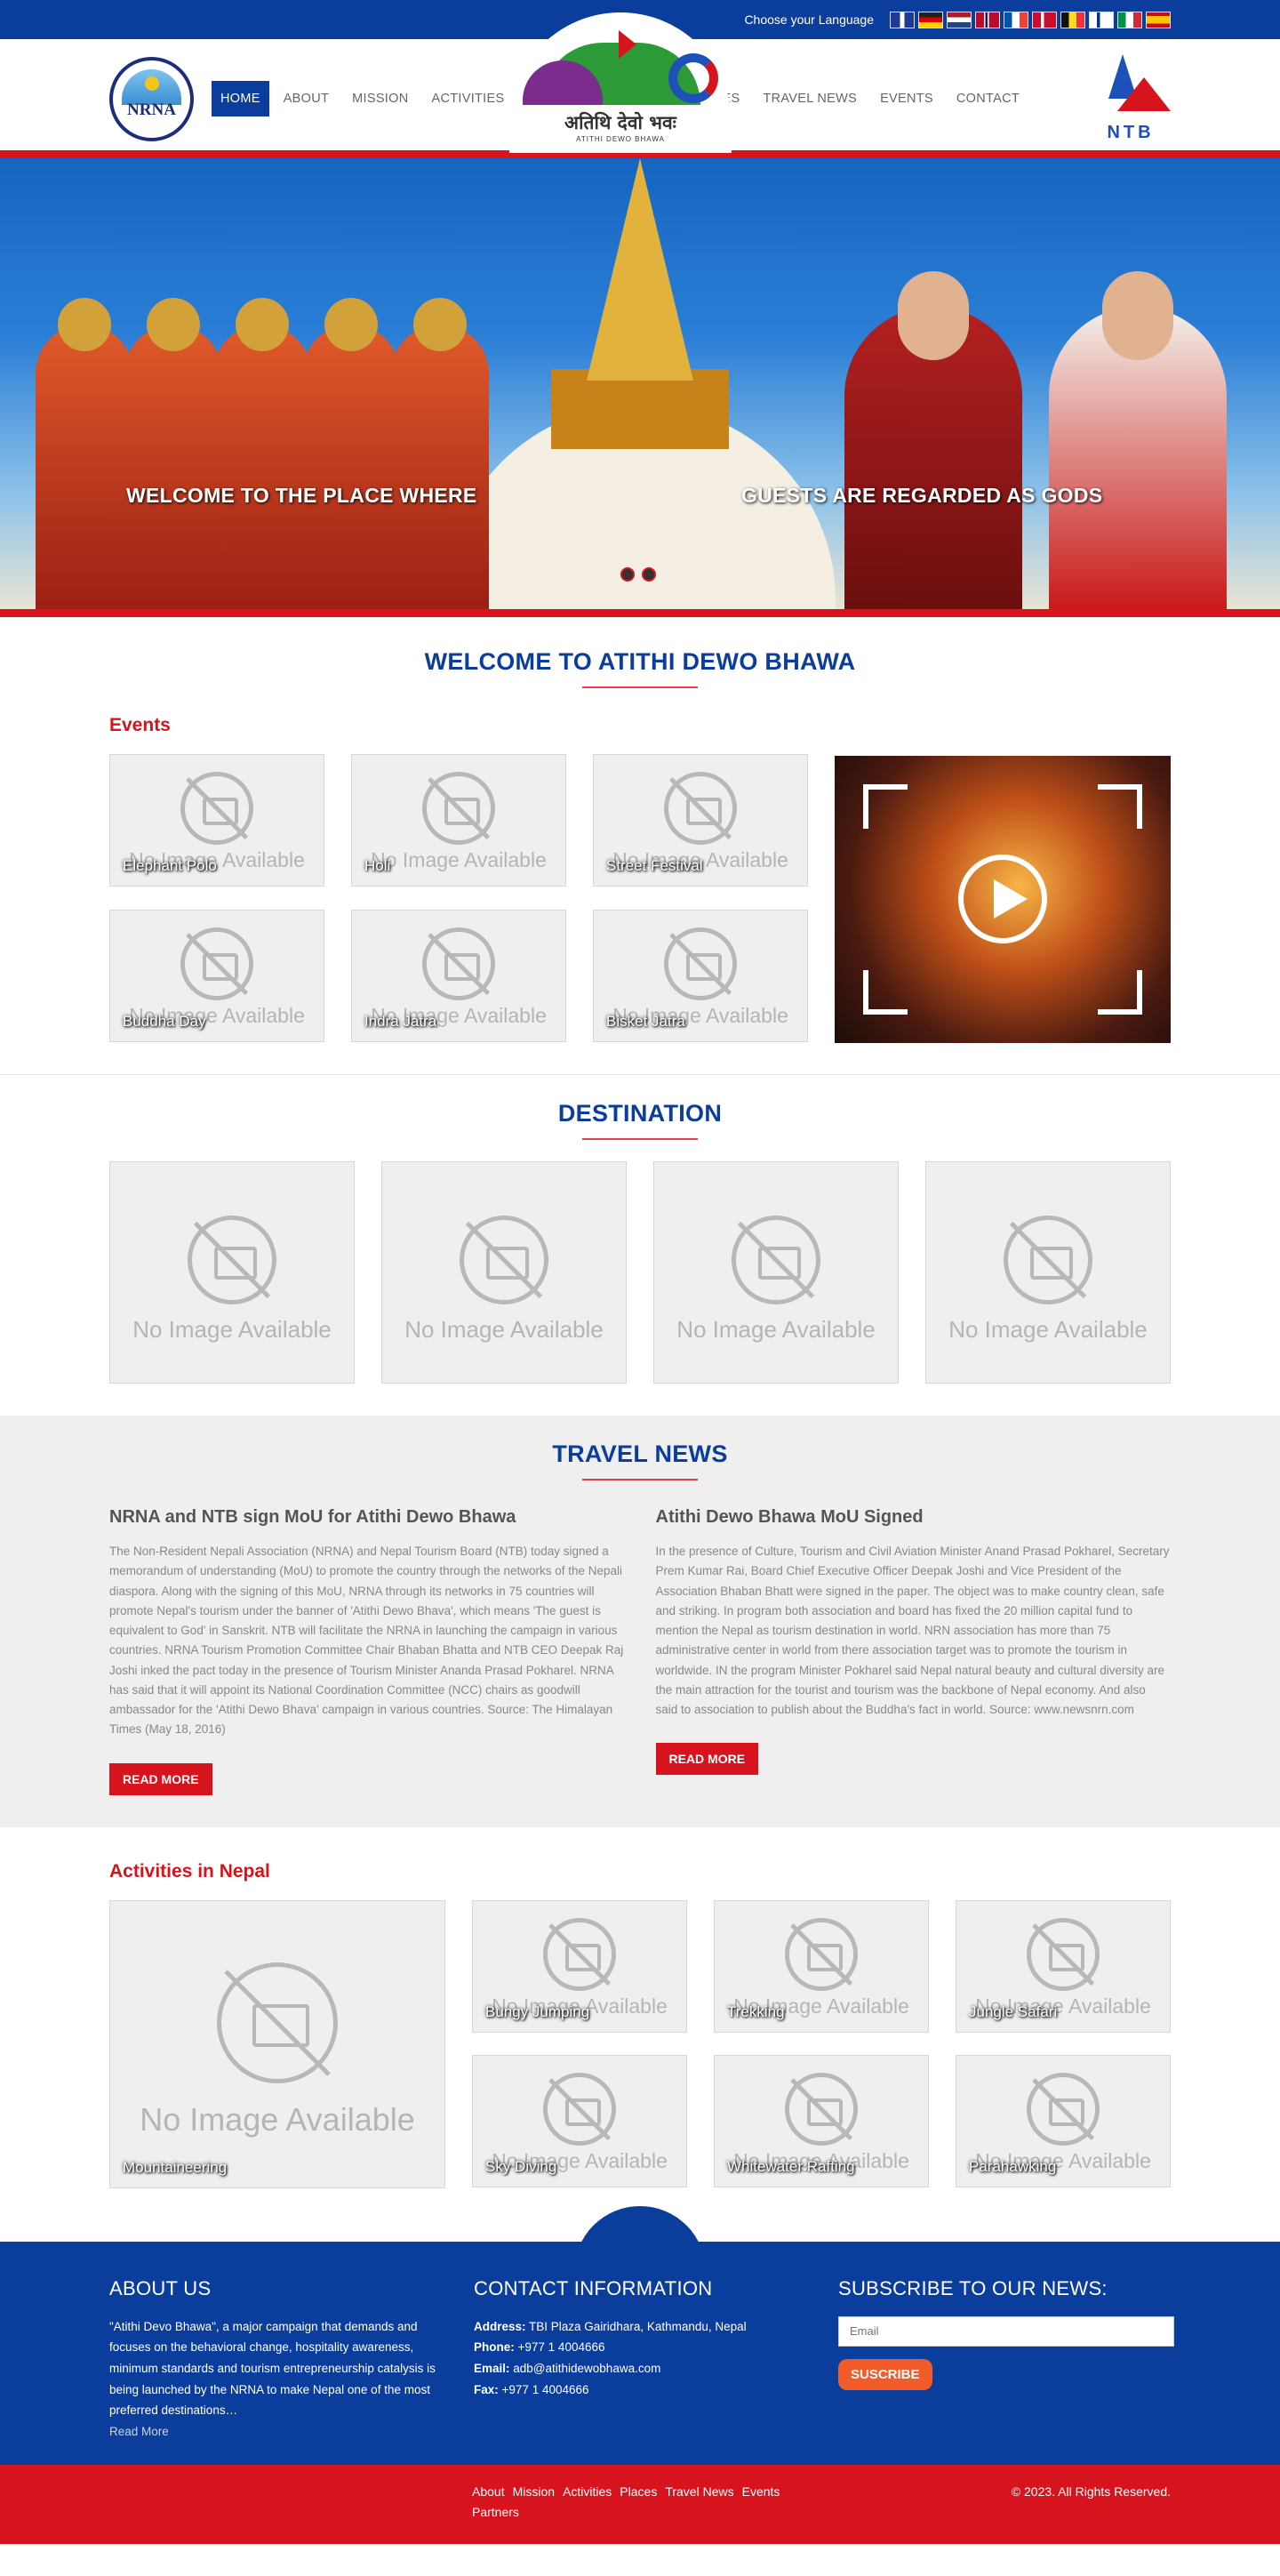 The height and width of the screenshot is (2576, 1280). I want to click on activity-card: No Image Available Trekking, so click(821, 1966).